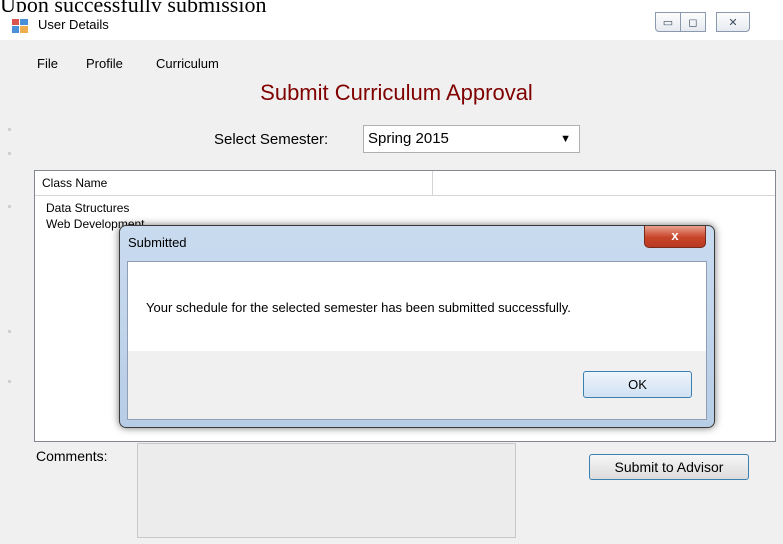 This screenshot has height=544, width=783. I want to click on maximize-button: ◻, so click(693, 22).